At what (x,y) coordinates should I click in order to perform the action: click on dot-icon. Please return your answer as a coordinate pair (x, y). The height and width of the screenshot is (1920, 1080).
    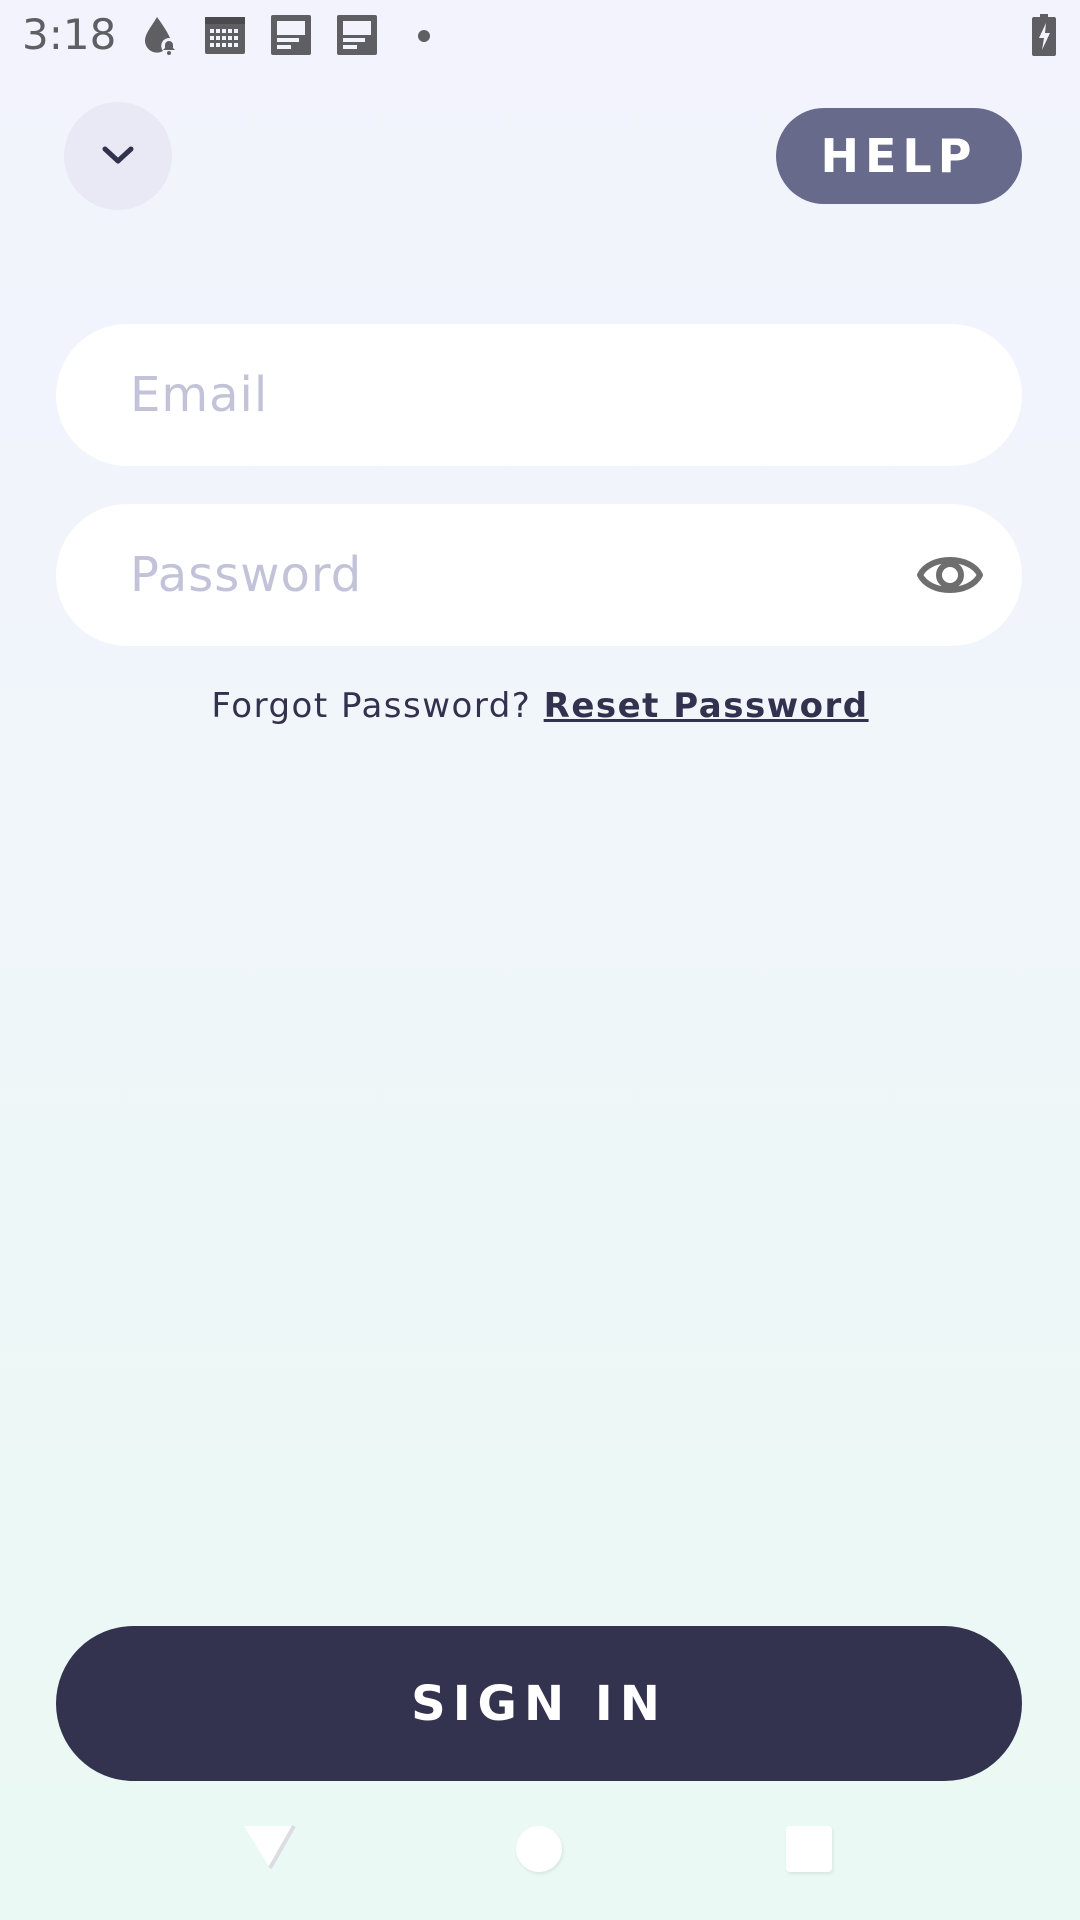
    Looking at the image, I should click on (424, 35).